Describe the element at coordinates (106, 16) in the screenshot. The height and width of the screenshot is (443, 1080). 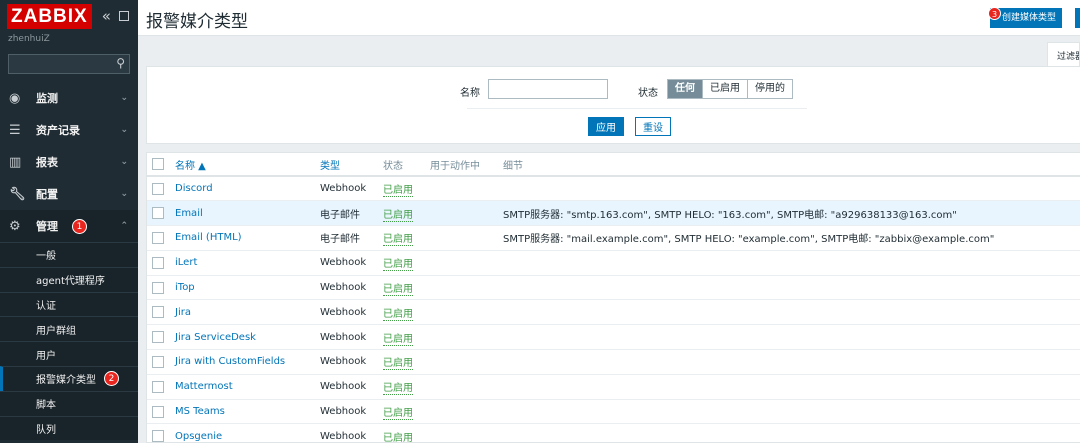
I see `collapse-sidebar-icon: «` at that location.